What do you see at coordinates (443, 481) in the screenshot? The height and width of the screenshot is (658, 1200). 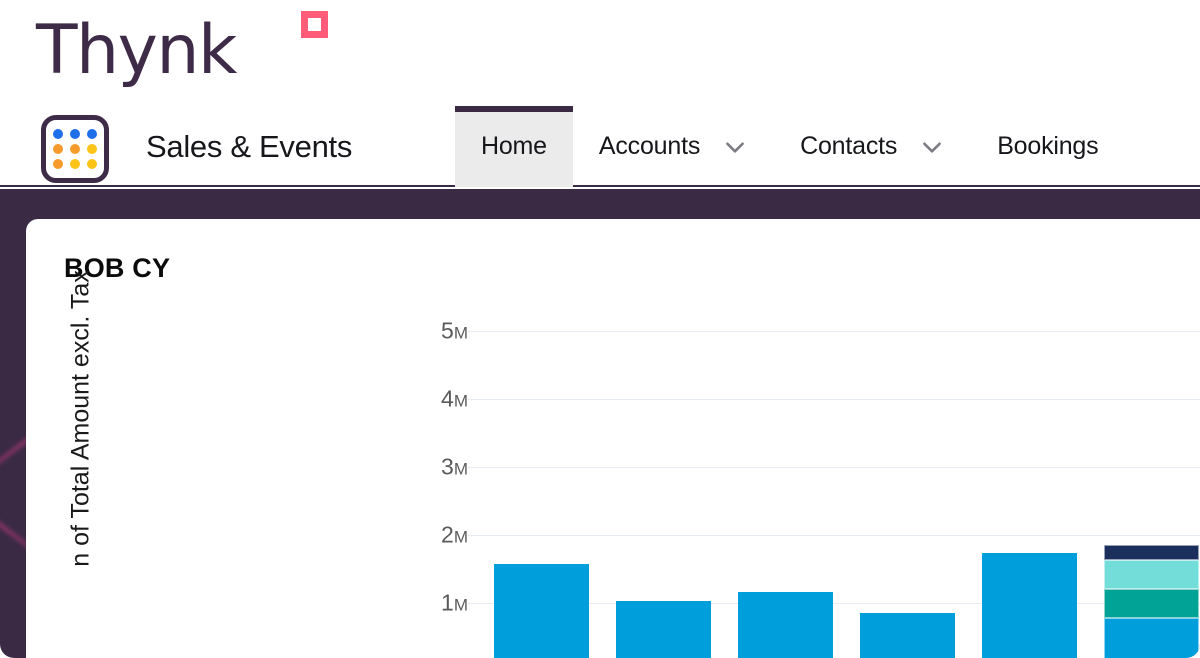 I see `y-axis-tick-list: 1M 2M 3M 4M 5M` at bounding box center [443, 481].